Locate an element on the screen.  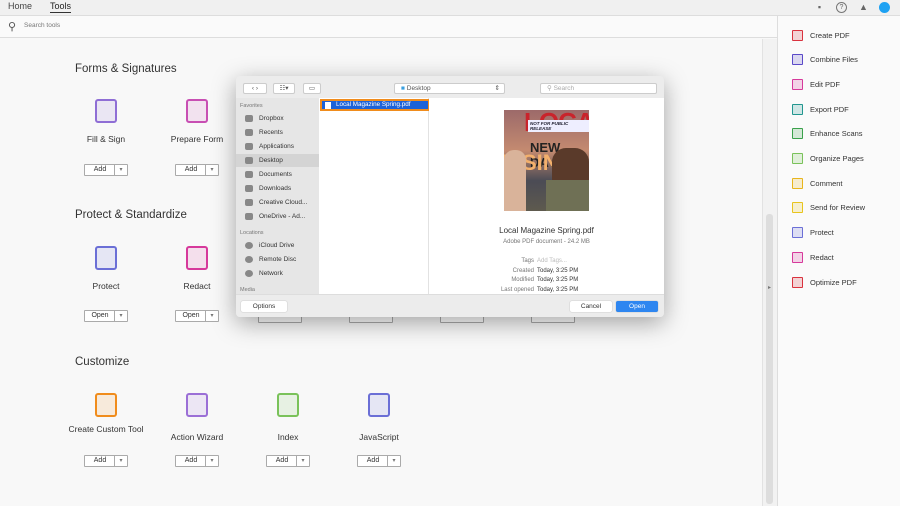
location-label: Desktop is located at coordinates (418, 88).